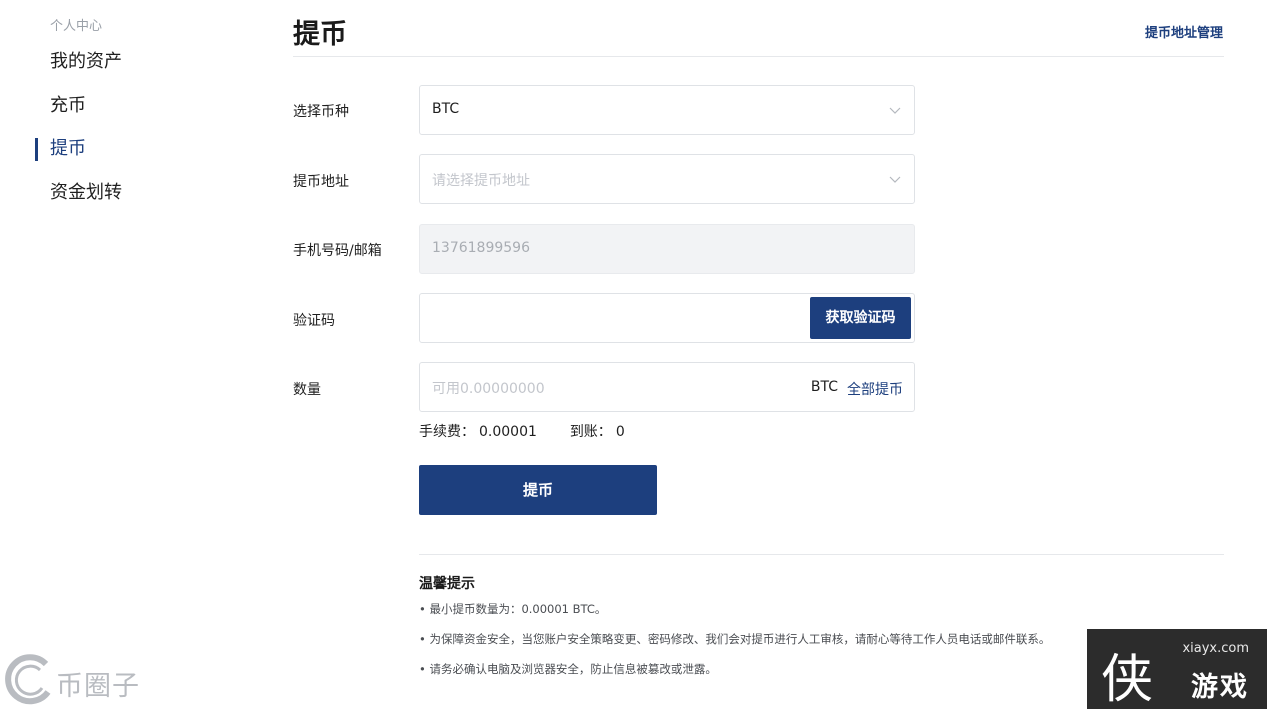  I want to click on sidebar-item-deposit: 充币, so click(68, 106).